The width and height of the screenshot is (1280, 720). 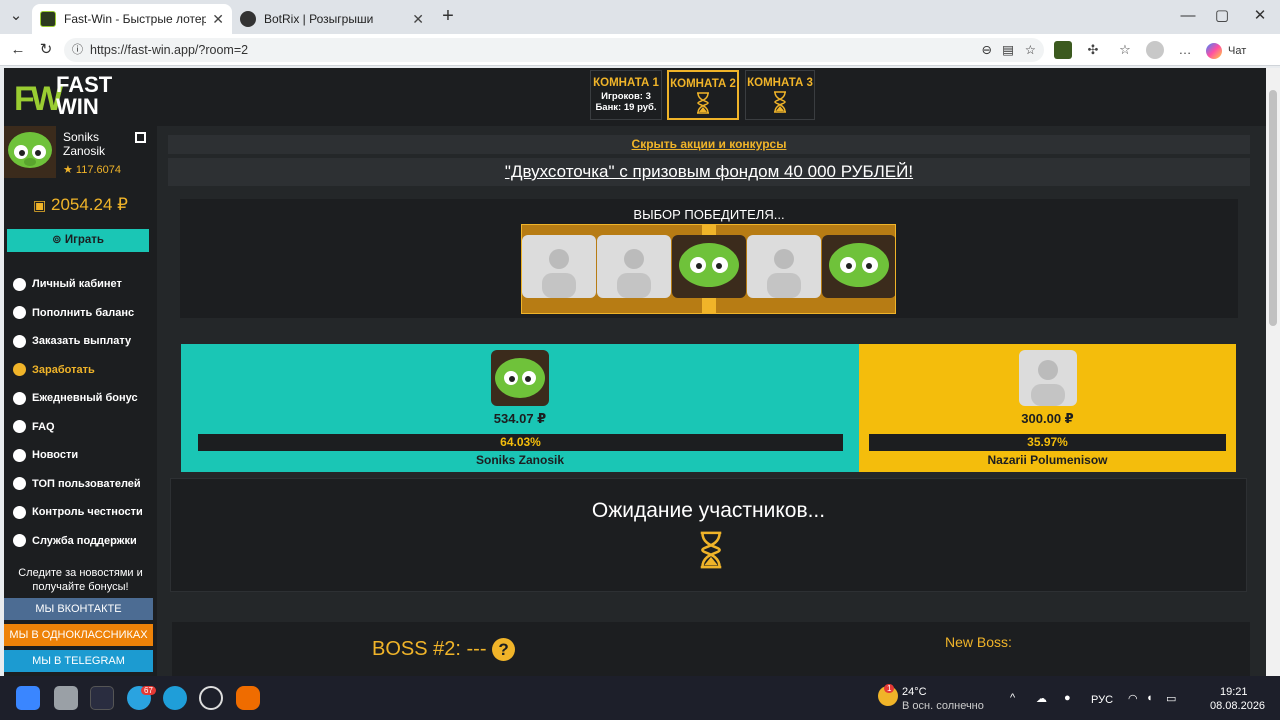 I want to click on logout-icon, so click(x=140, y=137).